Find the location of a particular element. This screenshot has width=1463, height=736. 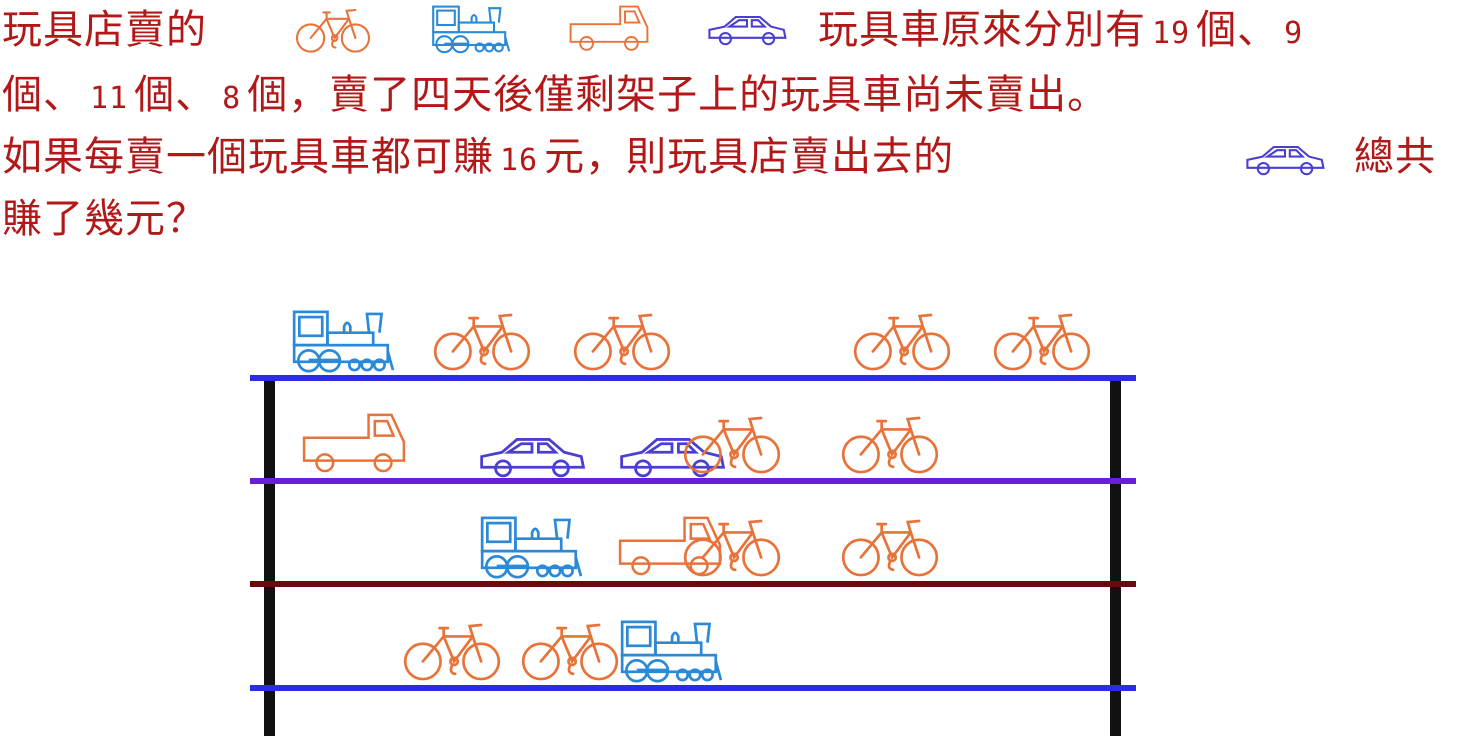

shelf-post-left is located at coordinates (269, 557).